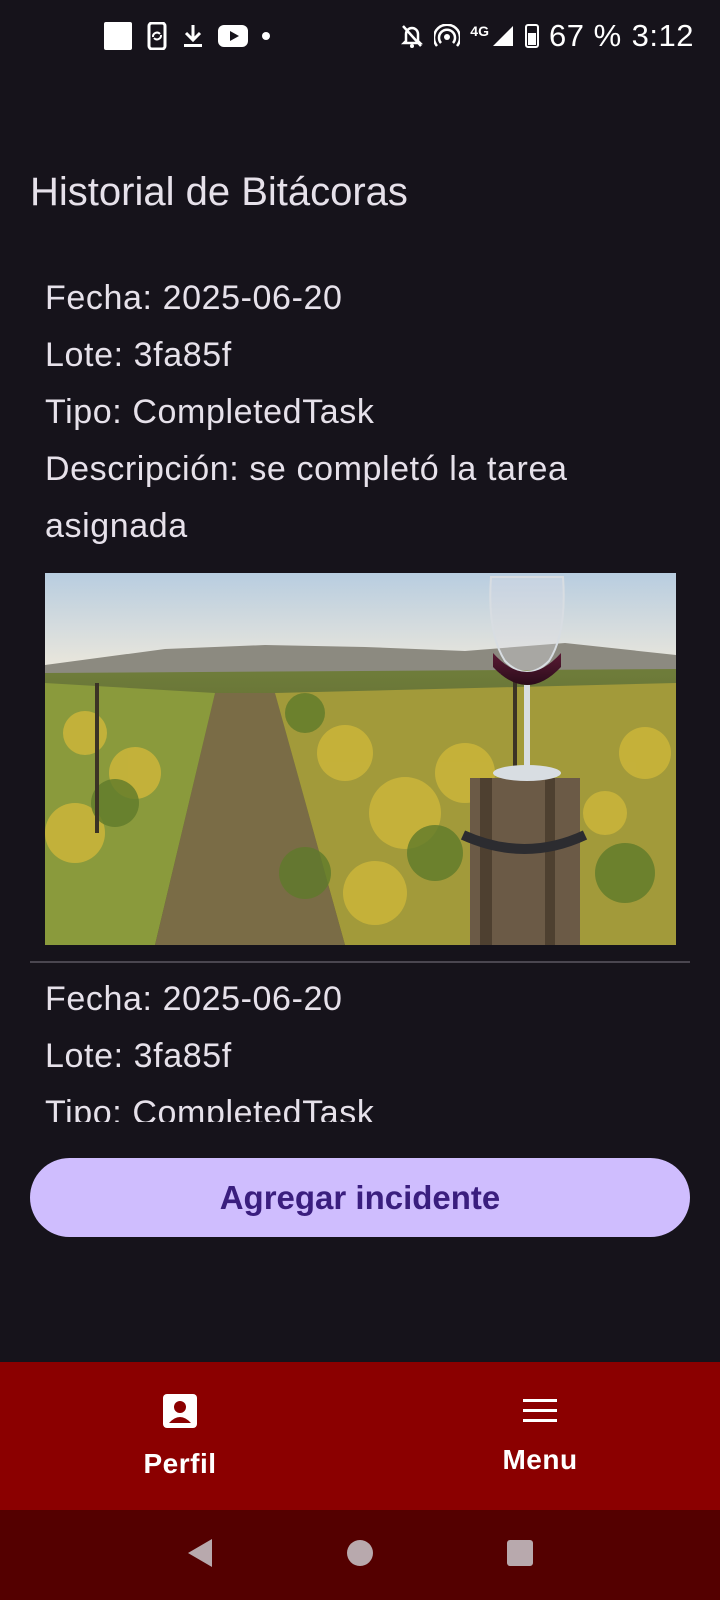  I want to click on phone-sync-icon, so click(157, 36).